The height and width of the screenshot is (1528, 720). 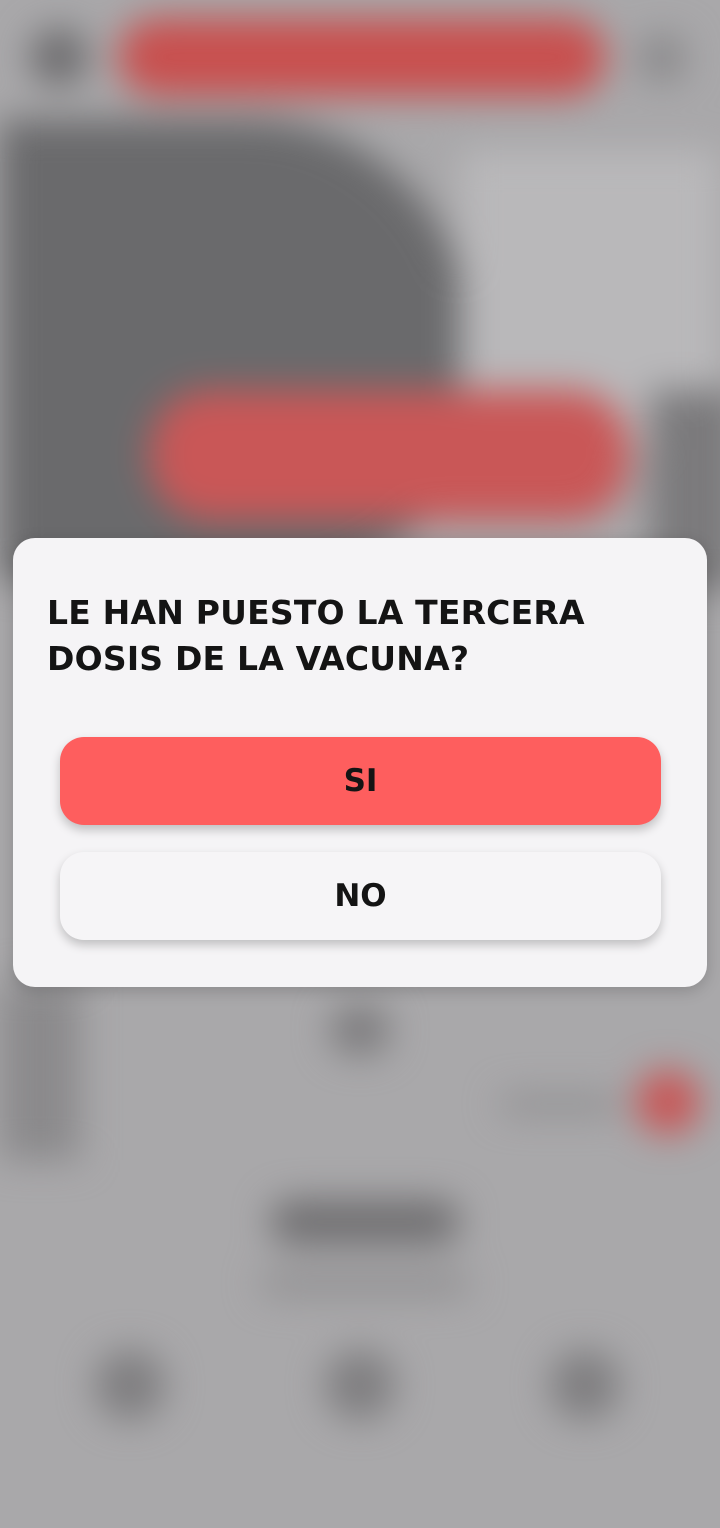 What do you see at coordinates (360, 1030) in the screenshot?
I see `background-center-icon` at bounding box center [360, 1030].